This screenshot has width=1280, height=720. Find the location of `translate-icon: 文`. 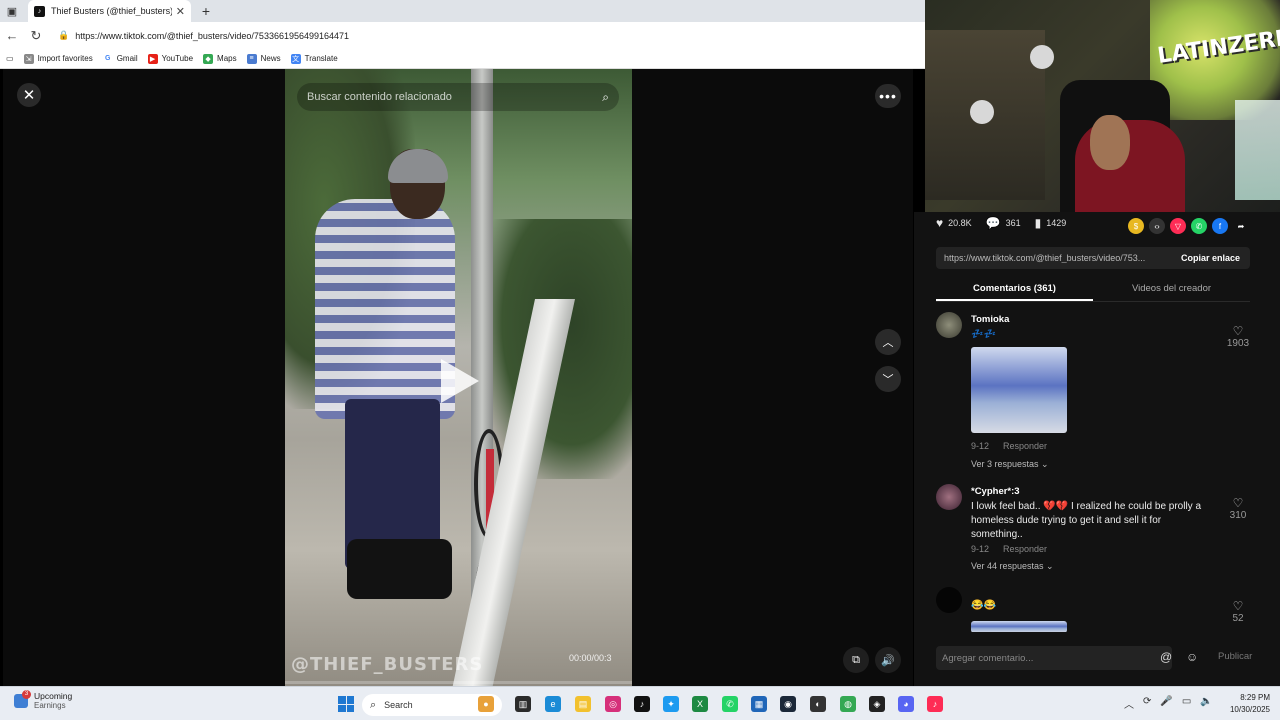

translate-icon: 文 is located at coordinates (295, 58).